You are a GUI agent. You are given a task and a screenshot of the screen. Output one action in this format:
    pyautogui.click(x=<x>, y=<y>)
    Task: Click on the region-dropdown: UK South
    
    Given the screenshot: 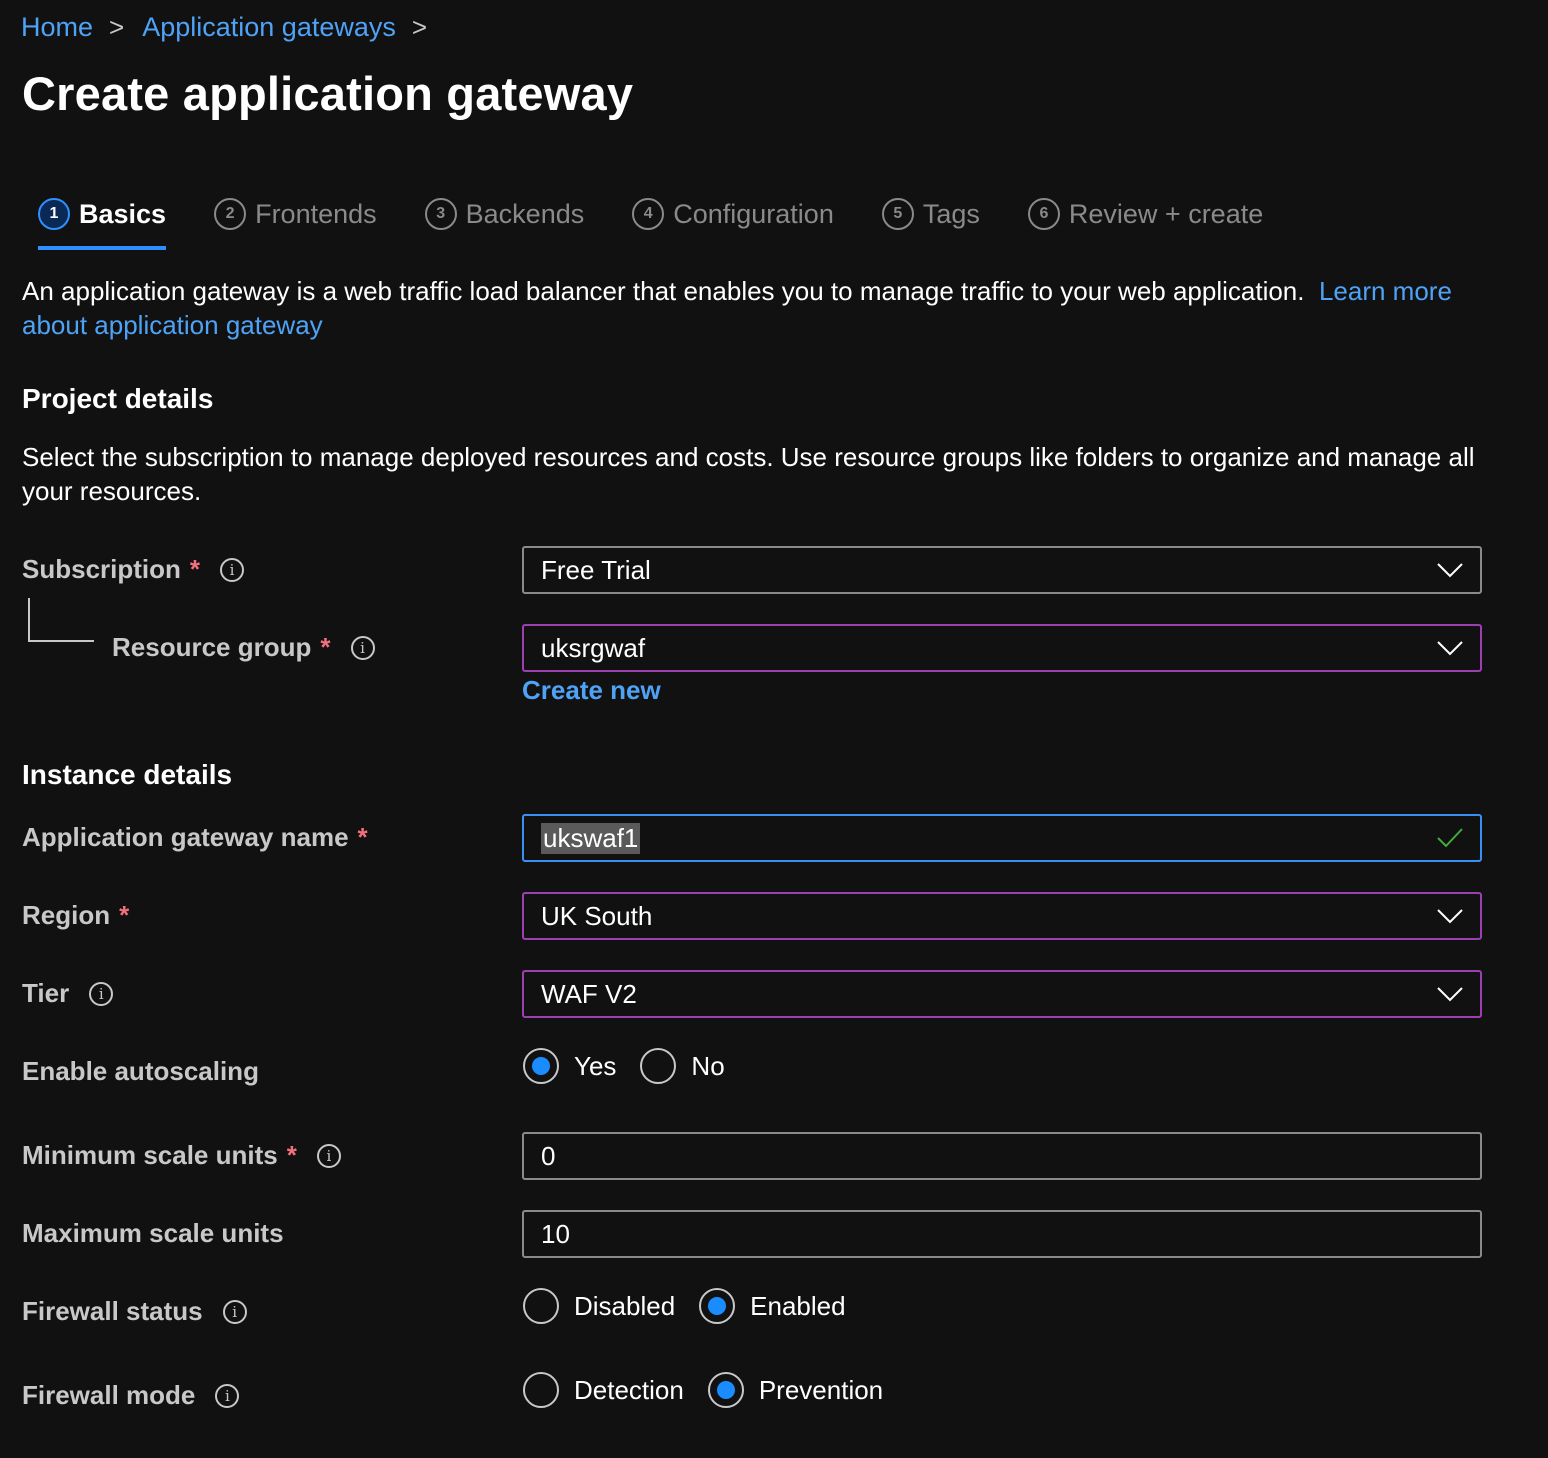 What is the action you would take?
    pyautogui.click(x=1002, y=916)
    